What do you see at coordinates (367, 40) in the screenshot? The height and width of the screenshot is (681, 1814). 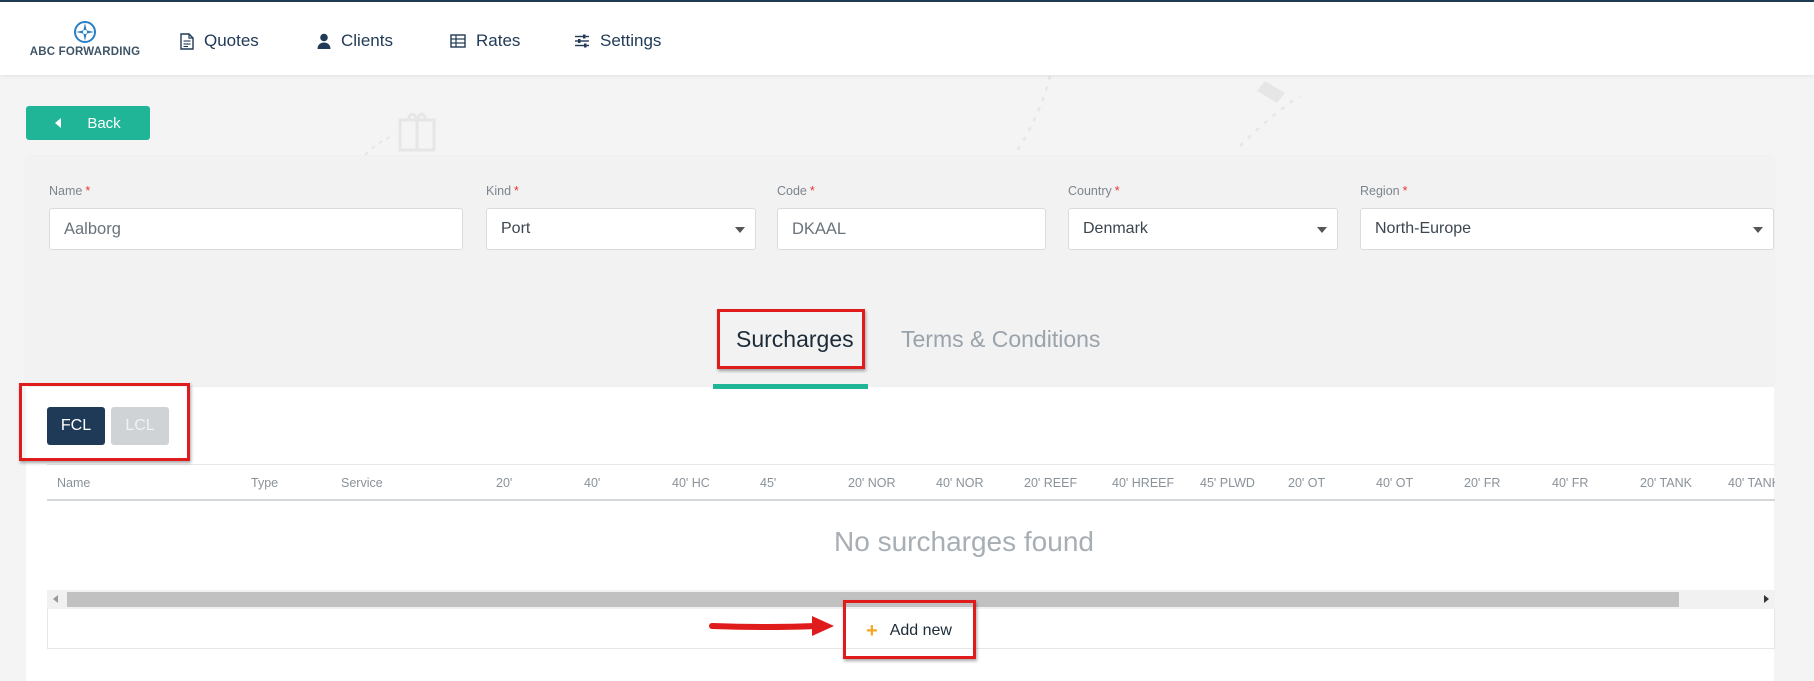 I see `nav-clients-label: Clients` at bounding box center [367, 40].